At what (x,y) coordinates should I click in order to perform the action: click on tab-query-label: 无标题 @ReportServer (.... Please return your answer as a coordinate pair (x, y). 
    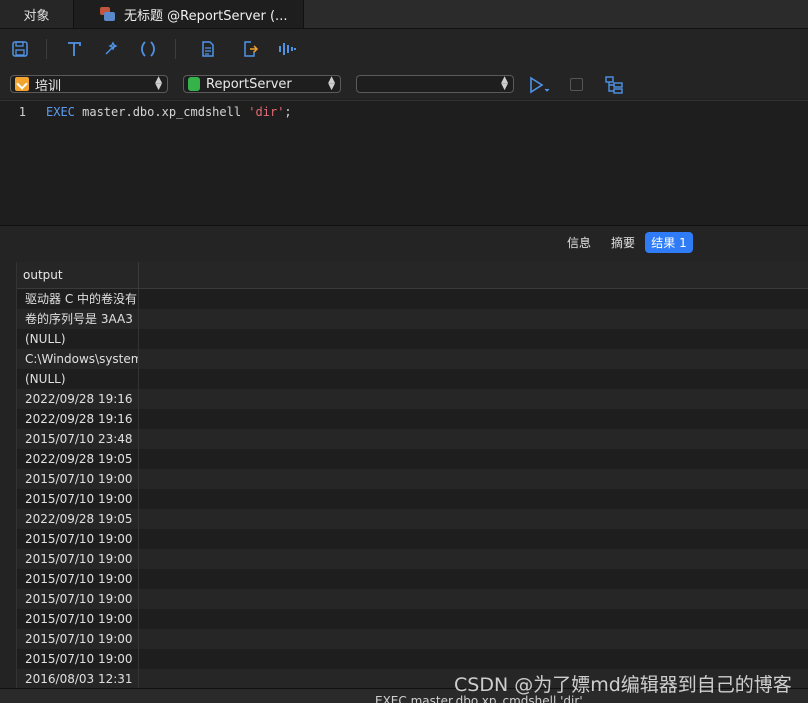
    Looking at the image, I should click on (206, 16).